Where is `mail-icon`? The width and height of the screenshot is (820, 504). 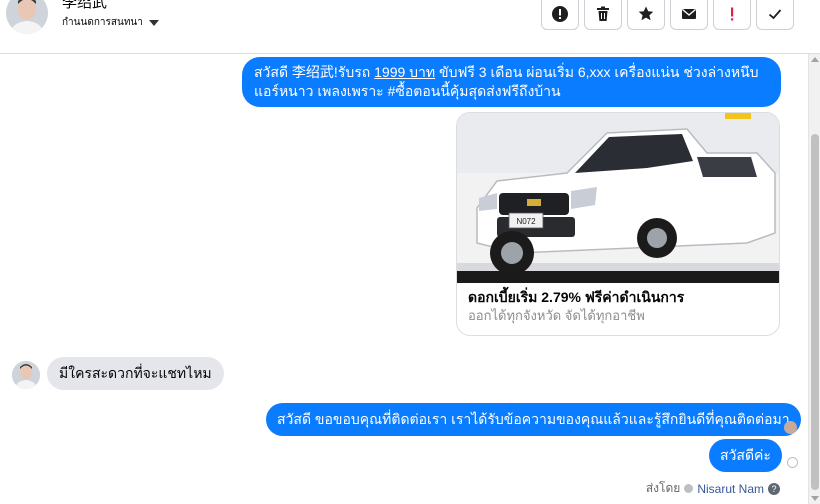
mail-icon is located at coordinates (689, 13).